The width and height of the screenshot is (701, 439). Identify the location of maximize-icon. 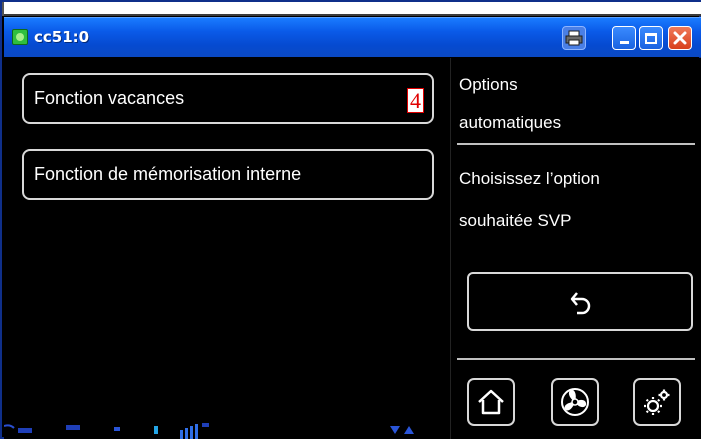
(651, 38).